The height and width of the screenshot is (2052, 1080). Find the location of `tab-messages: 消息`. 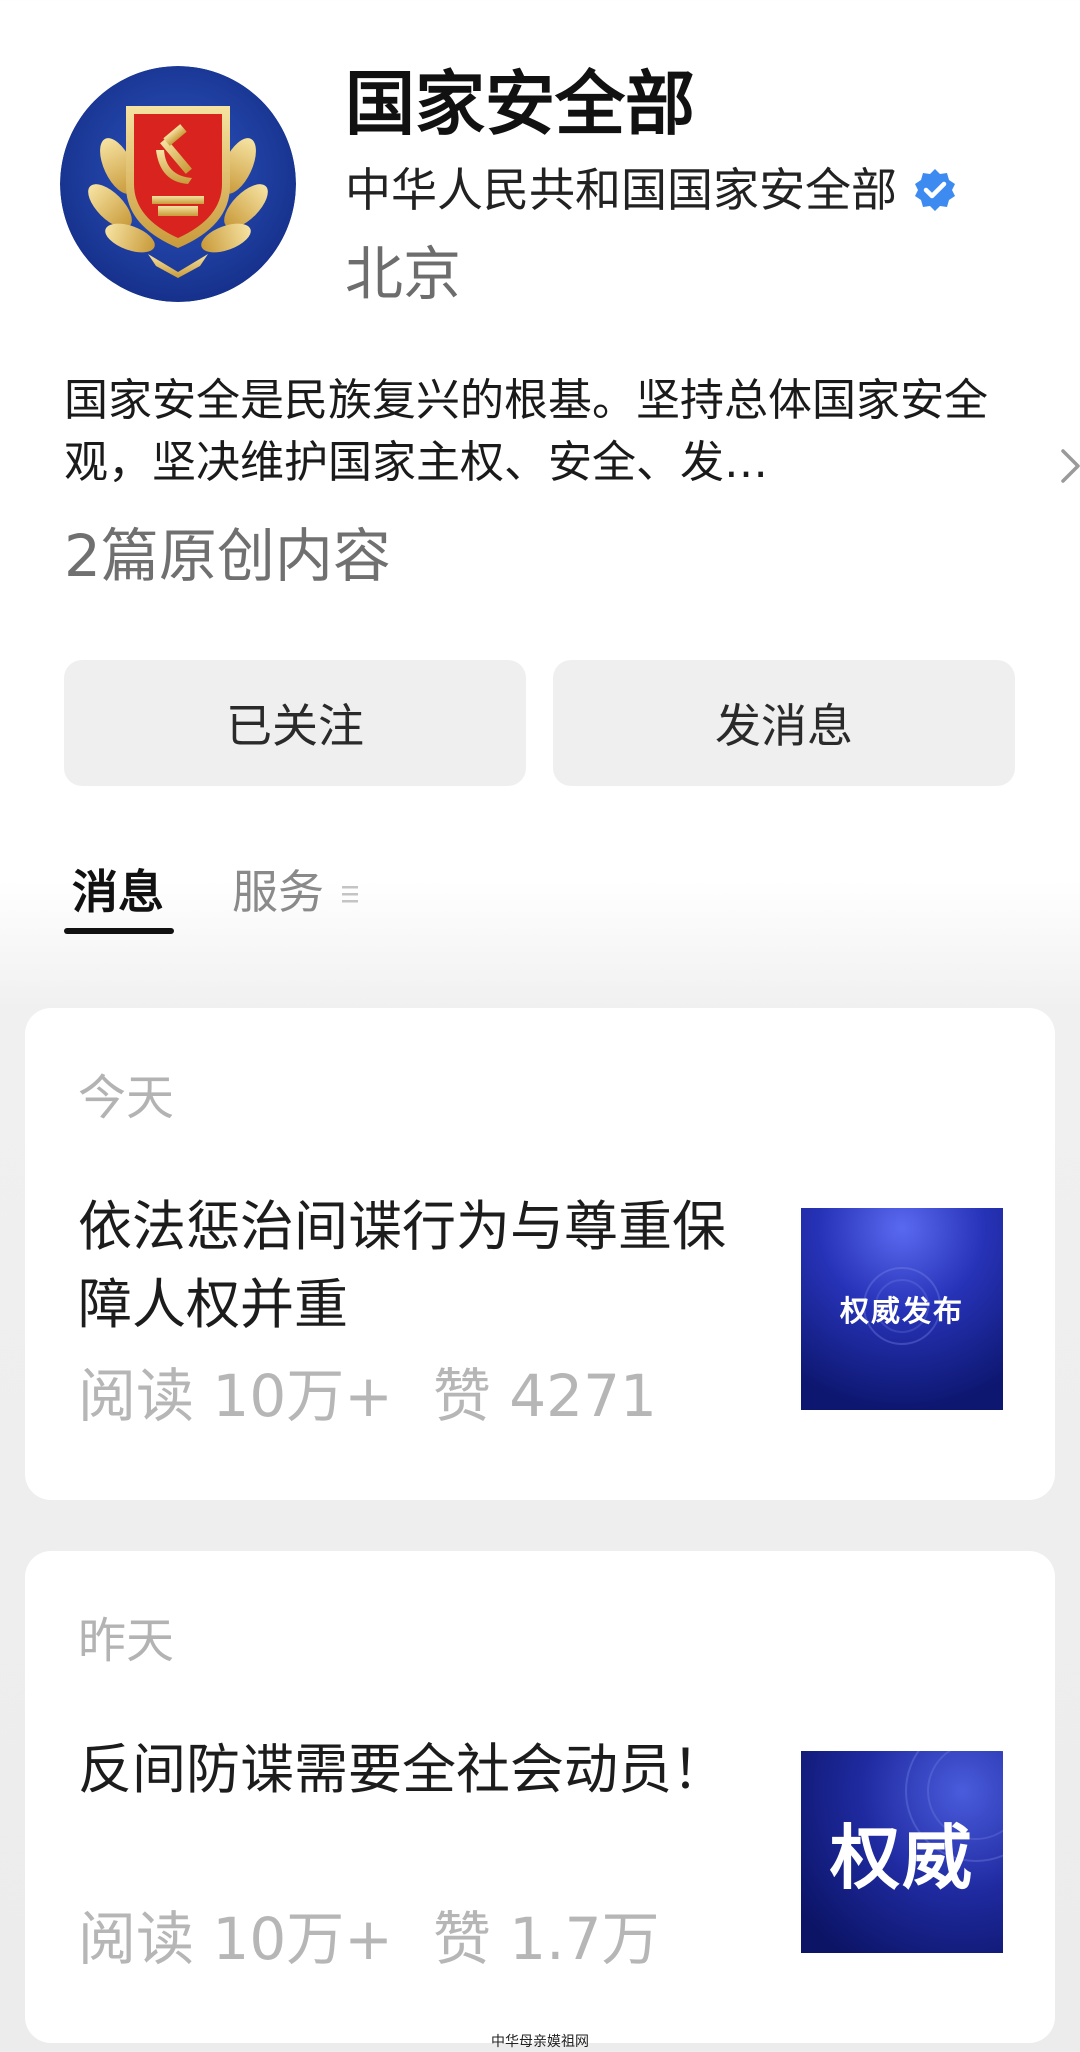

tab-messages: 消息 is located at coordinates (118, 892).